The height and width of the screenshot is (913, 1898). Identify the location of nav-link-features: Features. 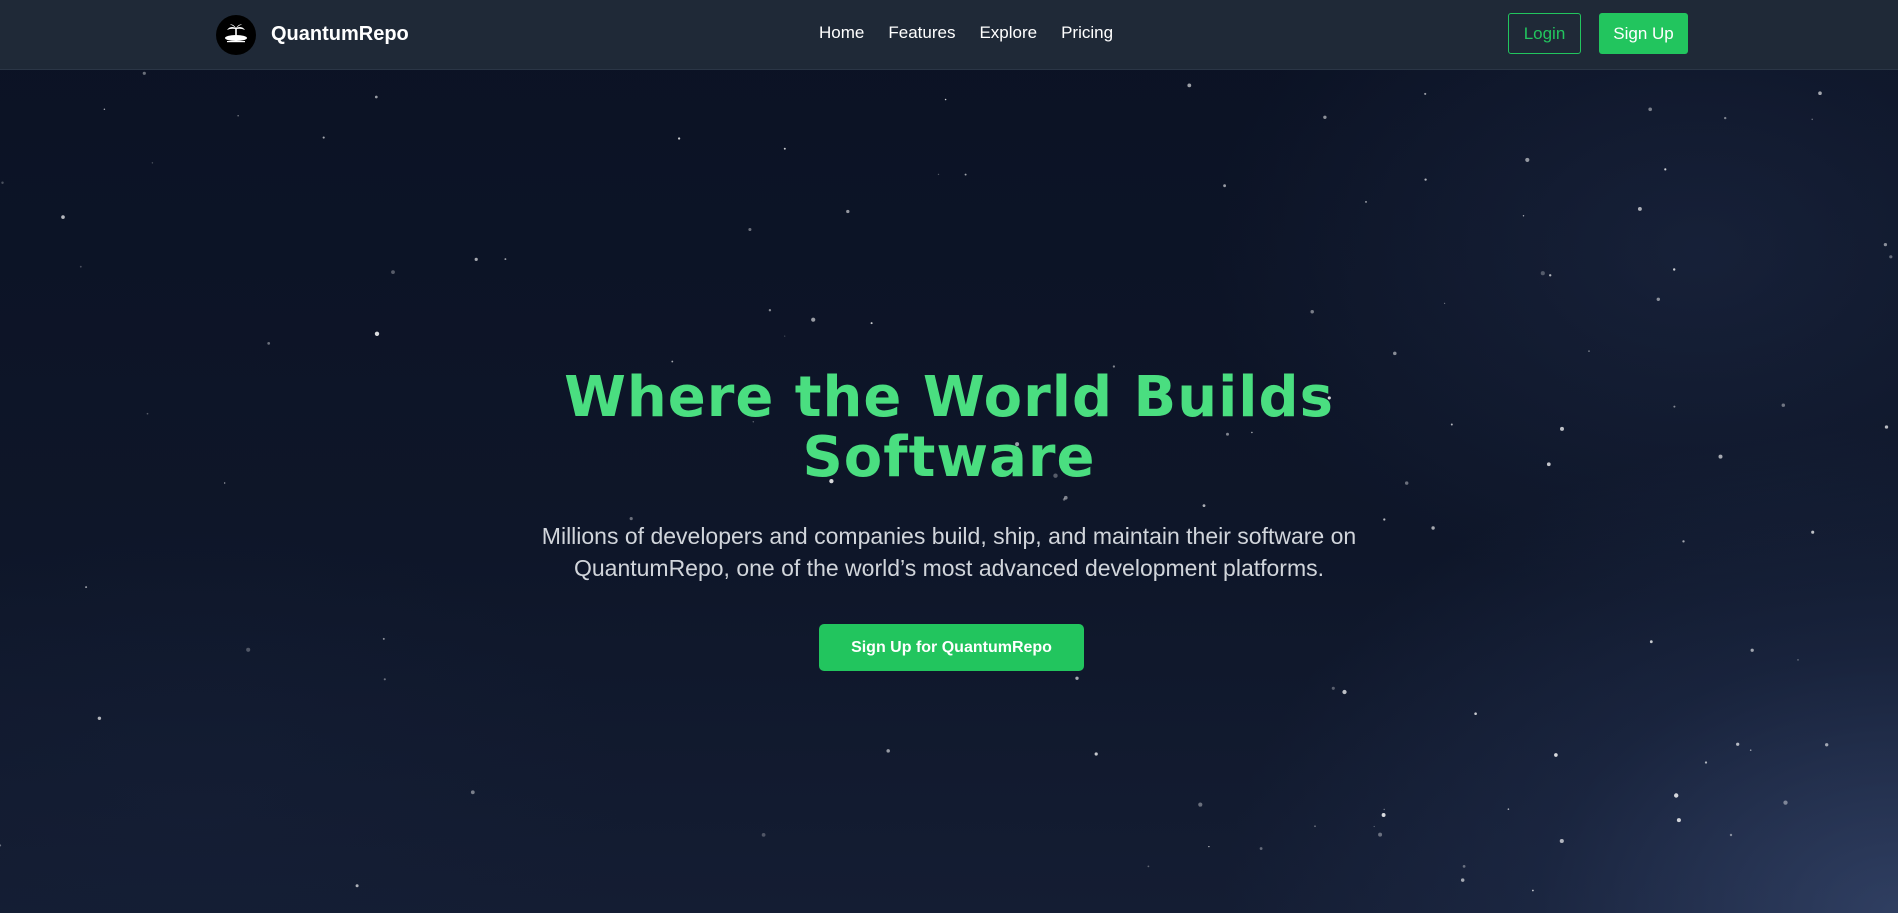
(921, 33).